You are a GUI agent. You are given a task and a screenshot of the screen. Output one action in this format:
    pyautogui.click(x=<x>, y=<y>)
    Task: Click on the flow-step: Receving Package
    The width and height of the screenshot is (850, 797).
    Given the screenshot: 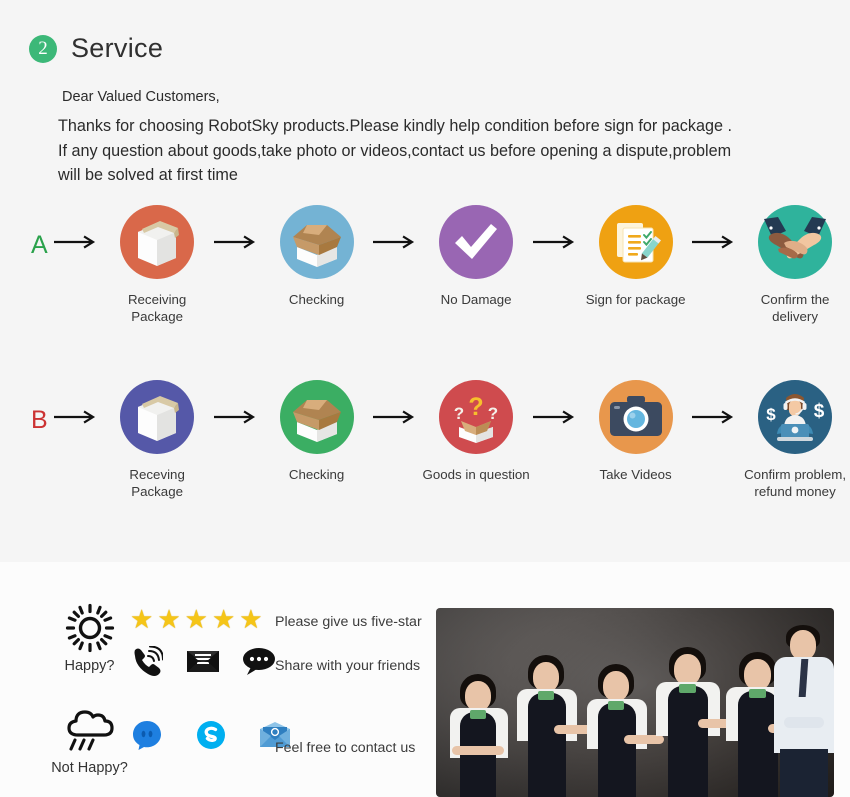 What is the action you would take?
    pyautogui.click(x=157, y=440)
    